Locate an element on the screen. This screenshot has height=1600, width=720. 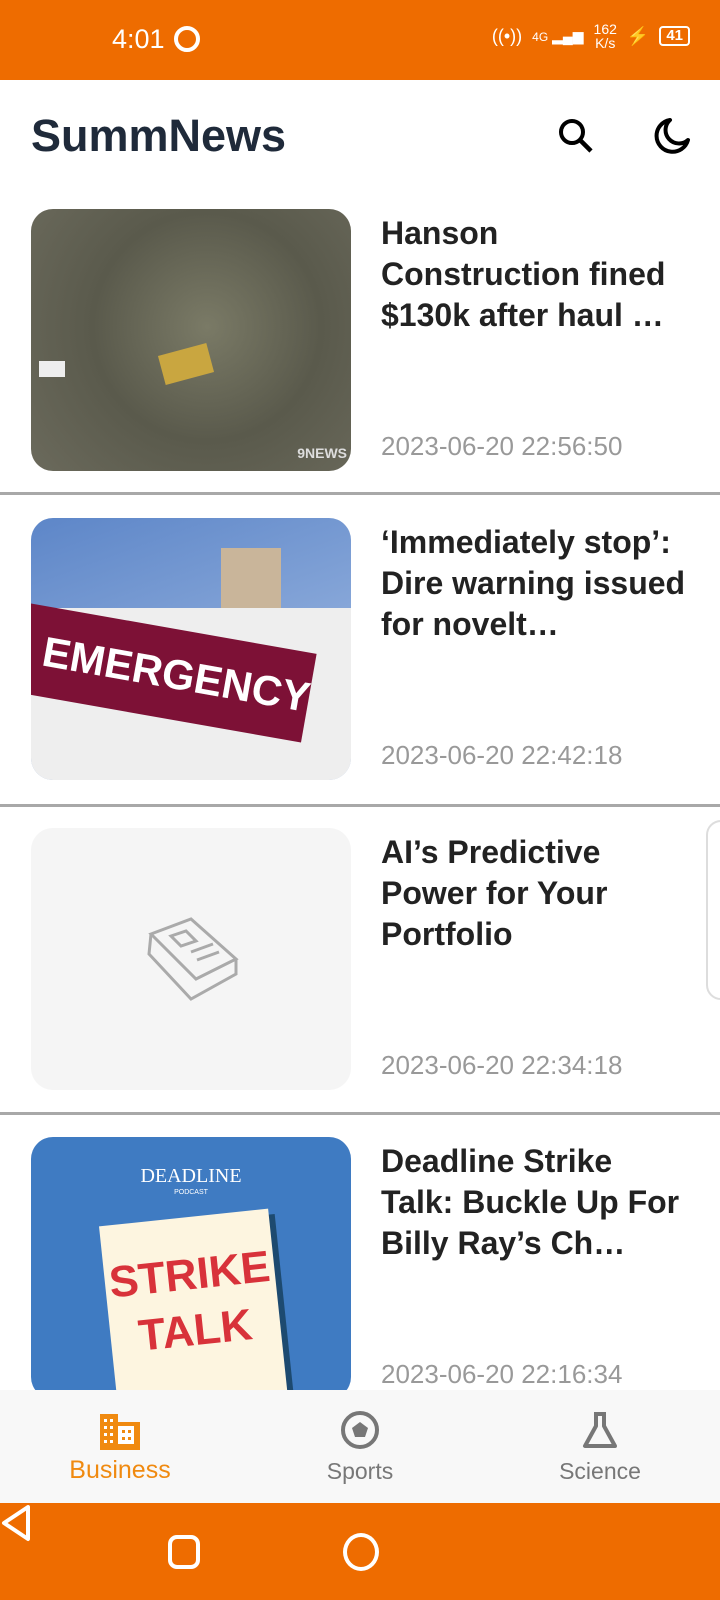
hotspot-icon: ((•)) is located at coordinates (507, 36).